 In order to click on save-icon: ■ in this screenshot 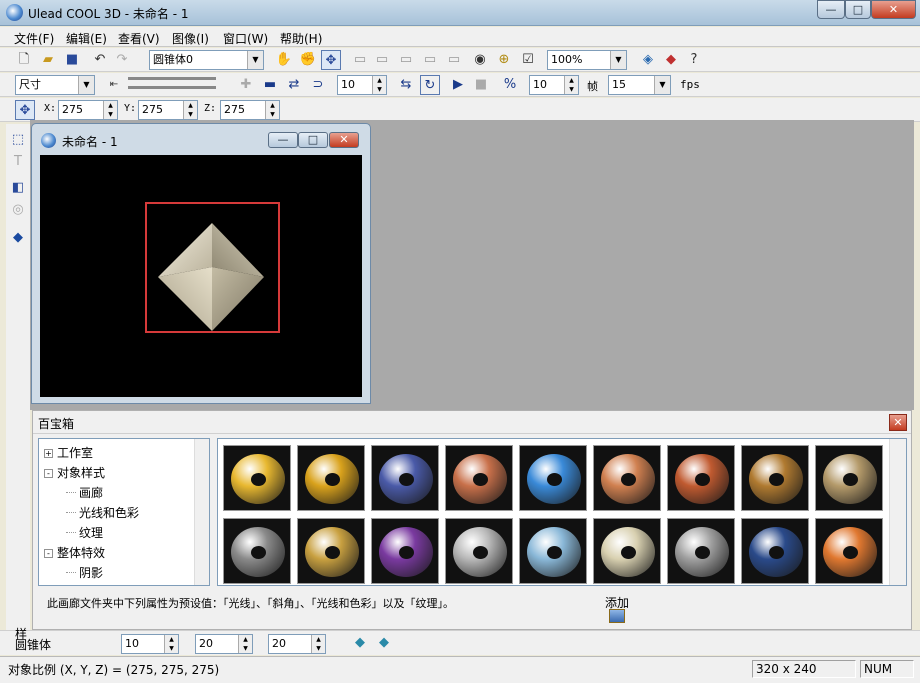, I will do `click(72, 60)`.